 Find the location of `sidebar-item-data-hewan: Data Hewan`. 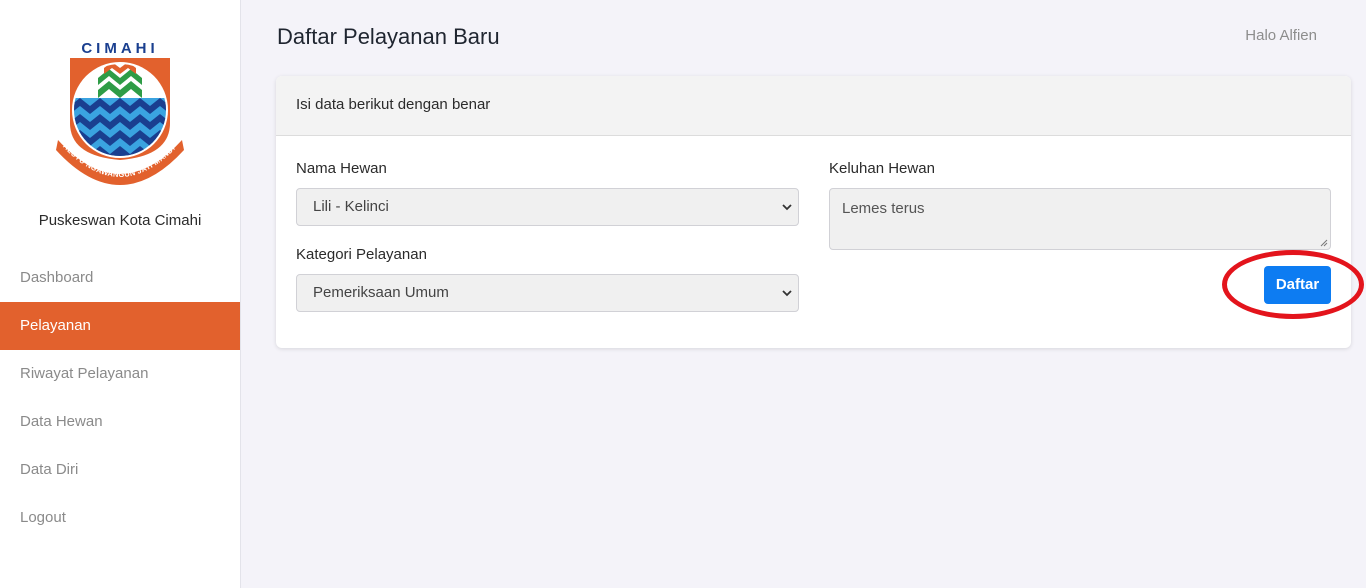

sidebar-item-data-hewan: Data Hewan is located at coordinates (120, 422).